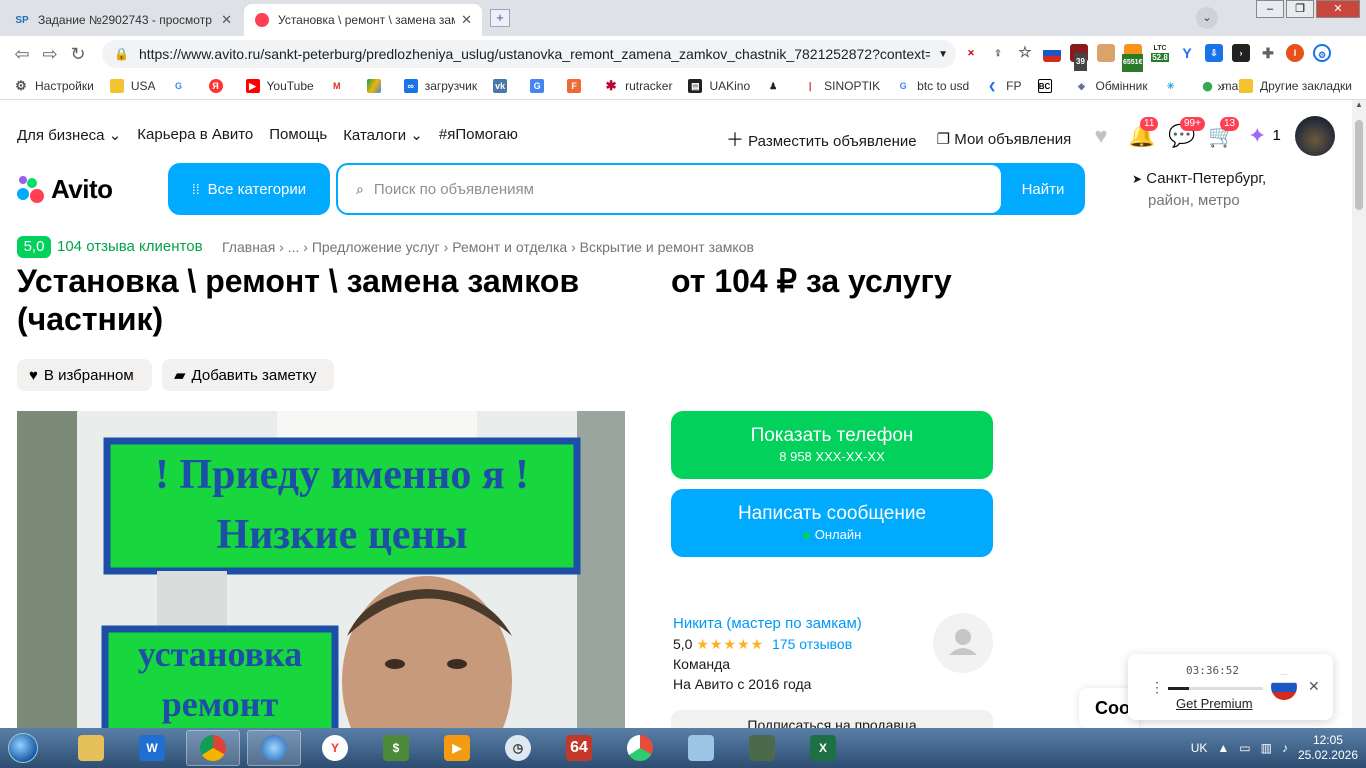 The height and width of the screenshot is (768, 1366). I want to click on y-extension-icon: Y, so click(1187, 53).